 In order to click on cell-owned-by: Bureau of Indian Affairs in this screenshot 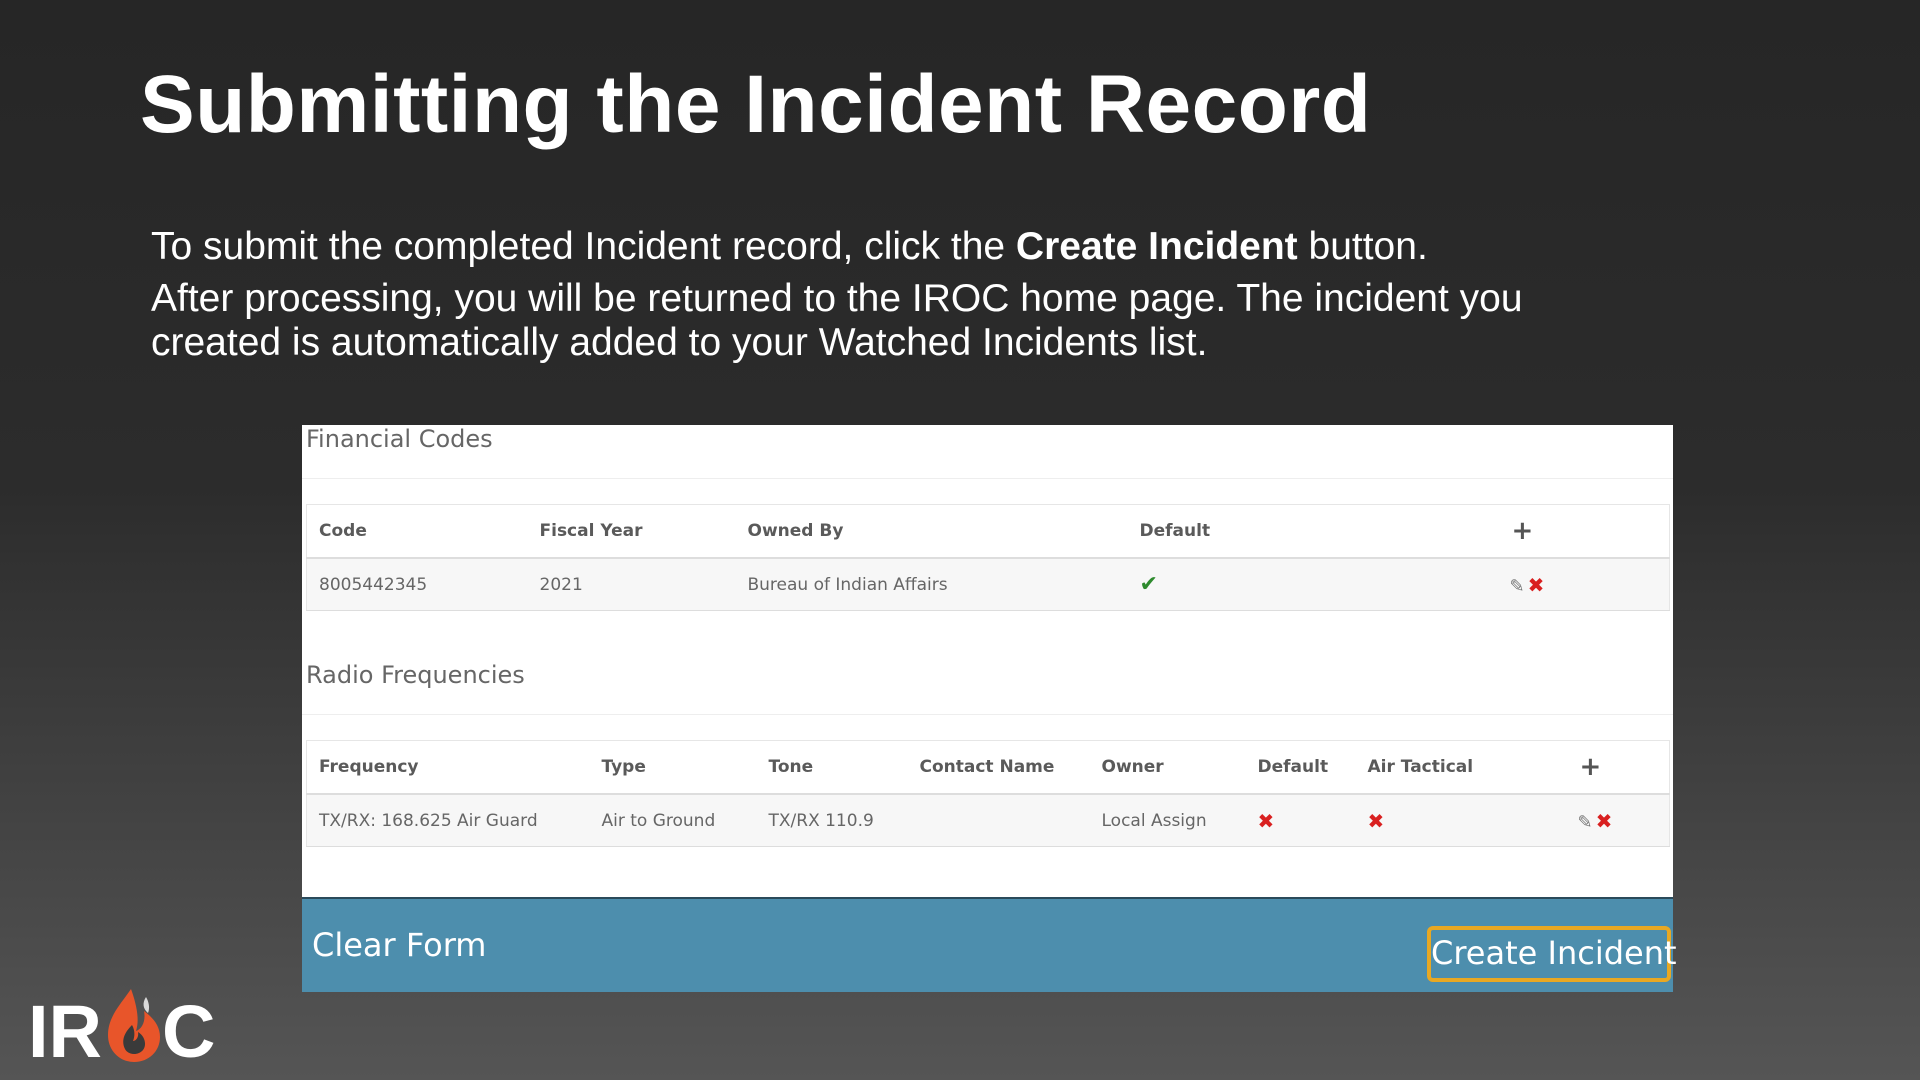, I will do `click(931, 584)`.